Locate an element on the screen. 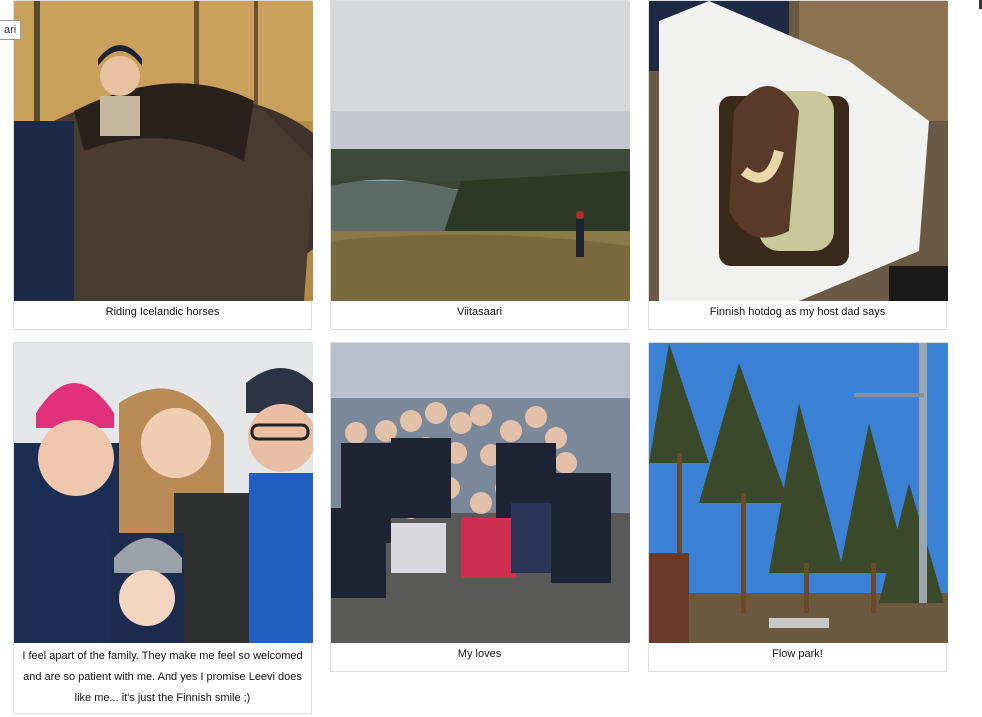 This screenshot has width=982, height=717. gallery-card-friends: My loves is located at coordinates (480, 507).